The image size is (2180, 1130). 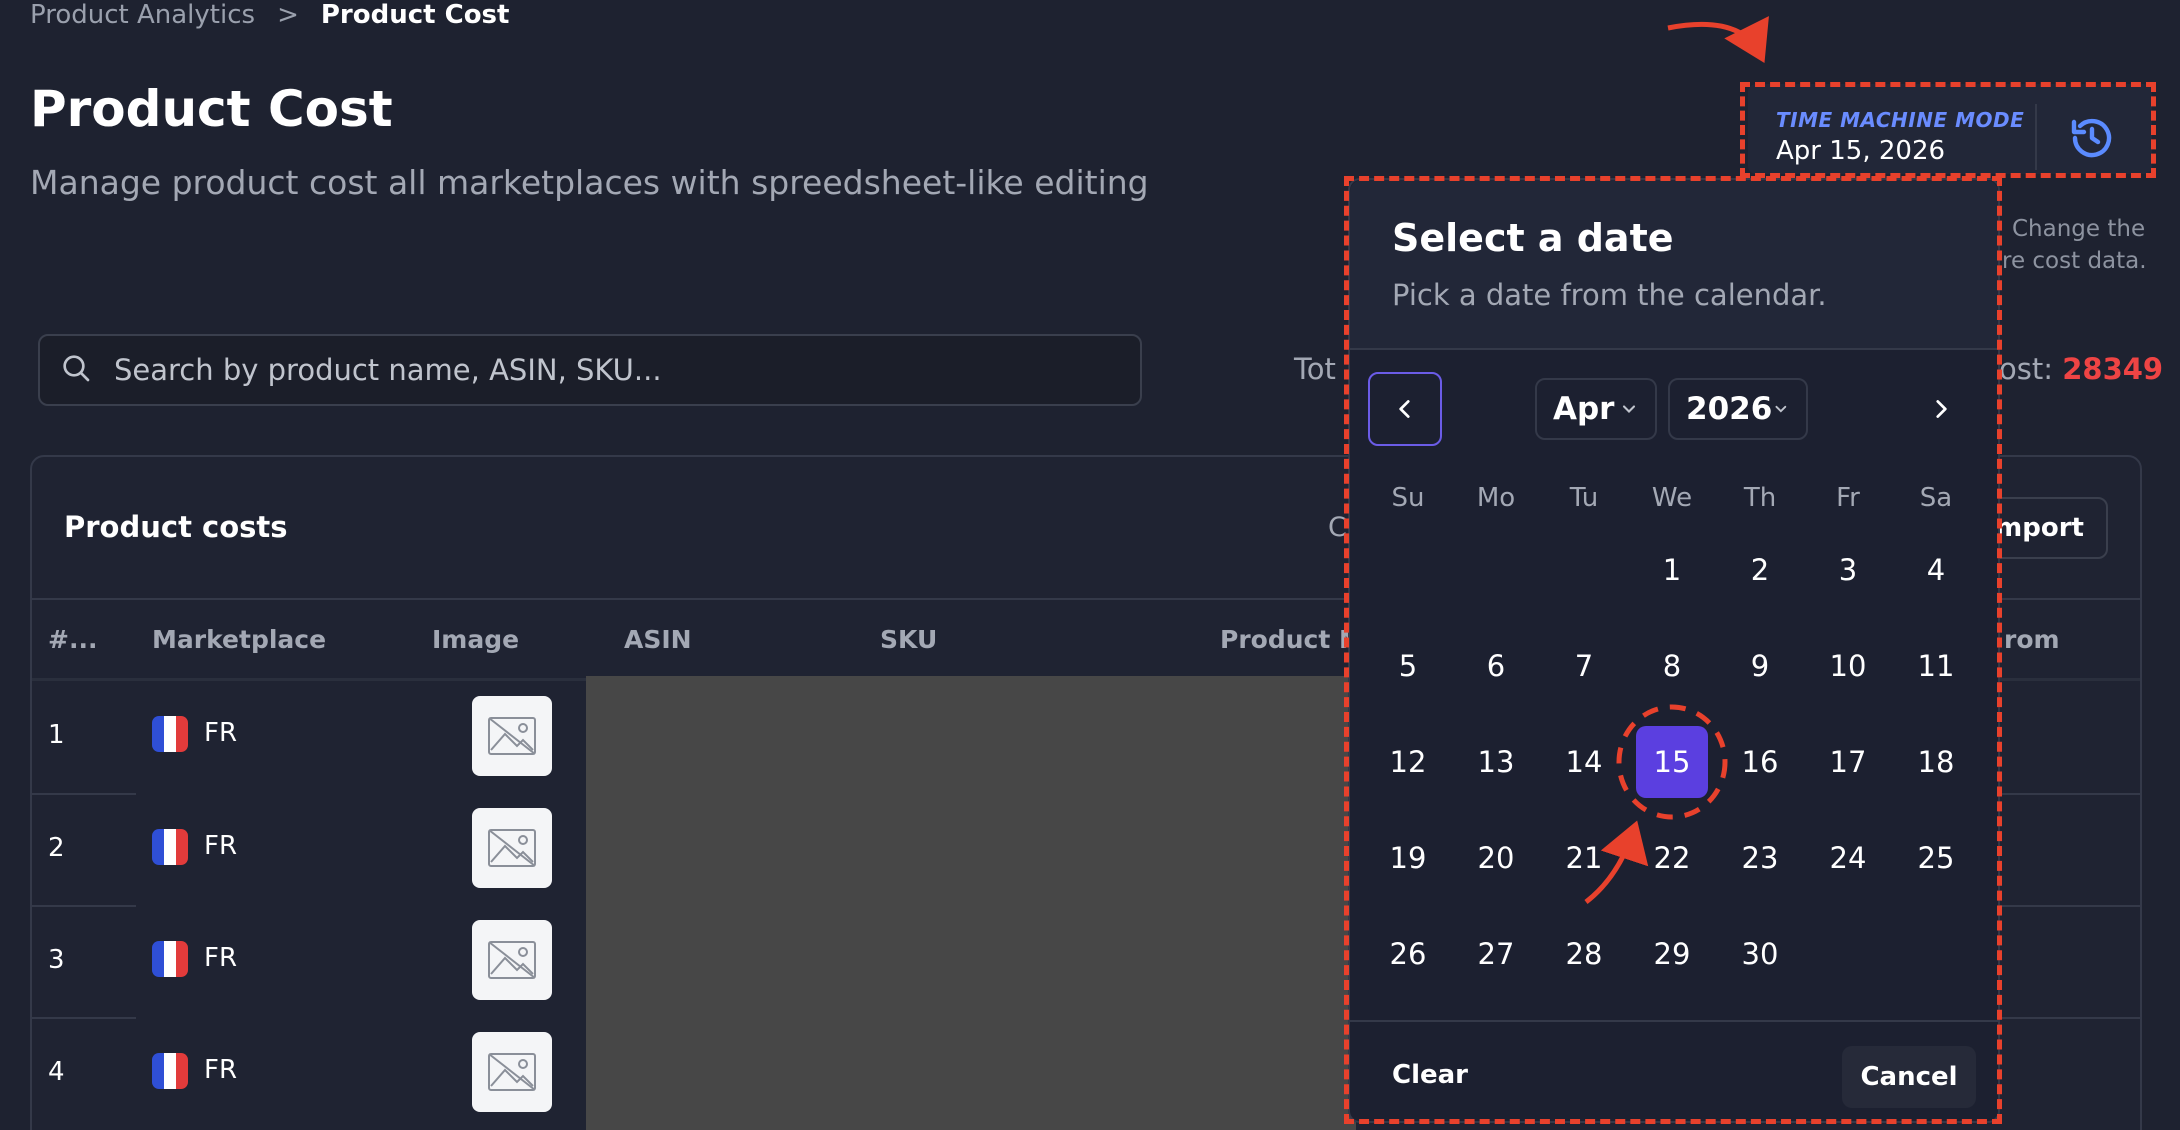 What do you see at coordinates (176, 527) in the screenshot?
I see `card-title: Product costs` at bounding box center [176, 527].